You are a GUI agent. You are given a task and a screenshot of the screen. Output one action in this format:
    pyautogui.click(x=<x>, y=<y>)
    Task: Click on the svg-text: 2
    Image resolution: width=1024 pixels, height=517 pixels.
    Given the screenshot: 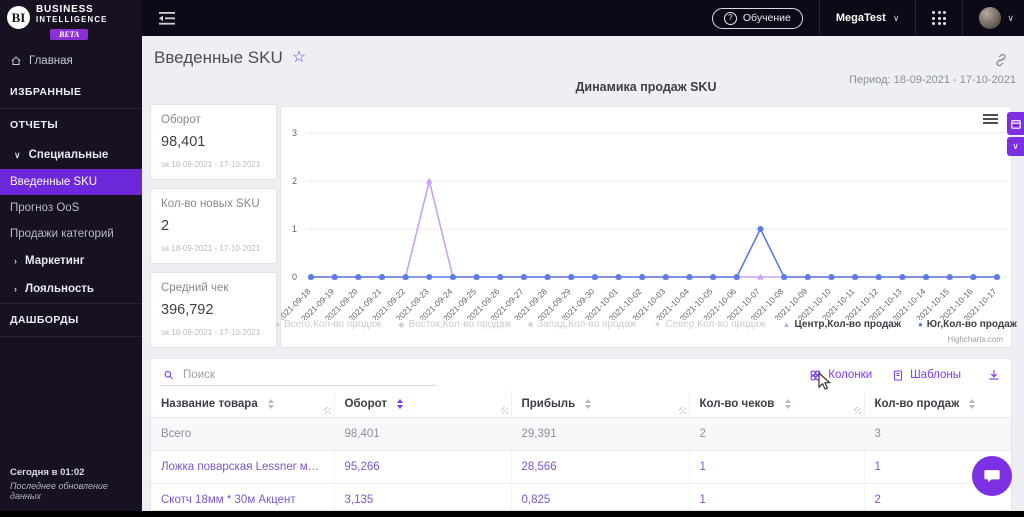 What is the action you would take?
    pyautogui.click(x=294, y=181)
    